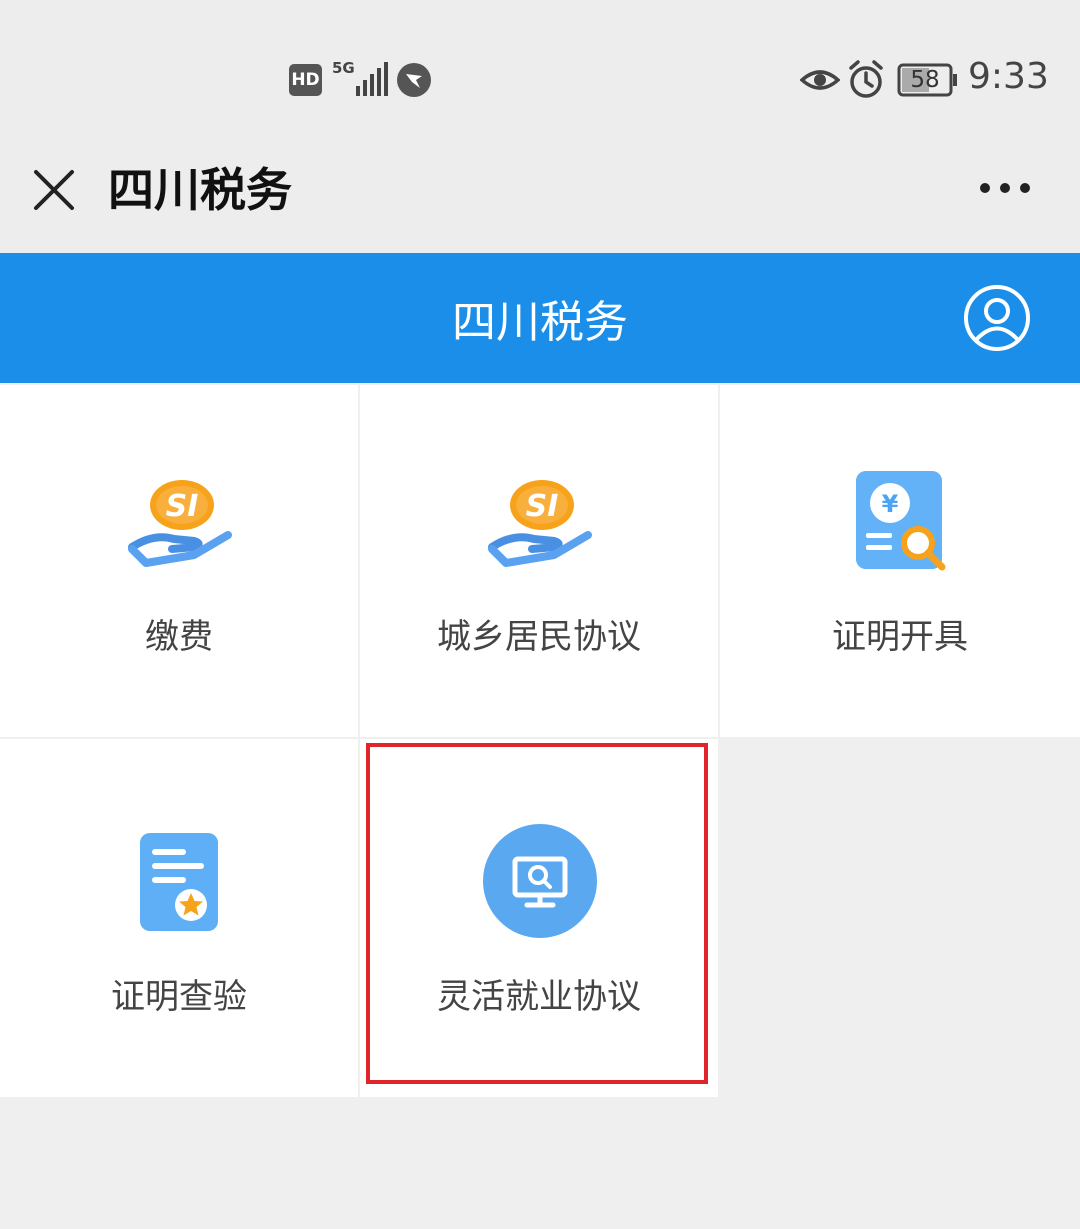 Image resolution: width=1080 pixels, height=1229 pixels. What do you see at coordinates (925, 80) in the screenshot?
I see `battery-level: 58` at bounding box center [925, 80].